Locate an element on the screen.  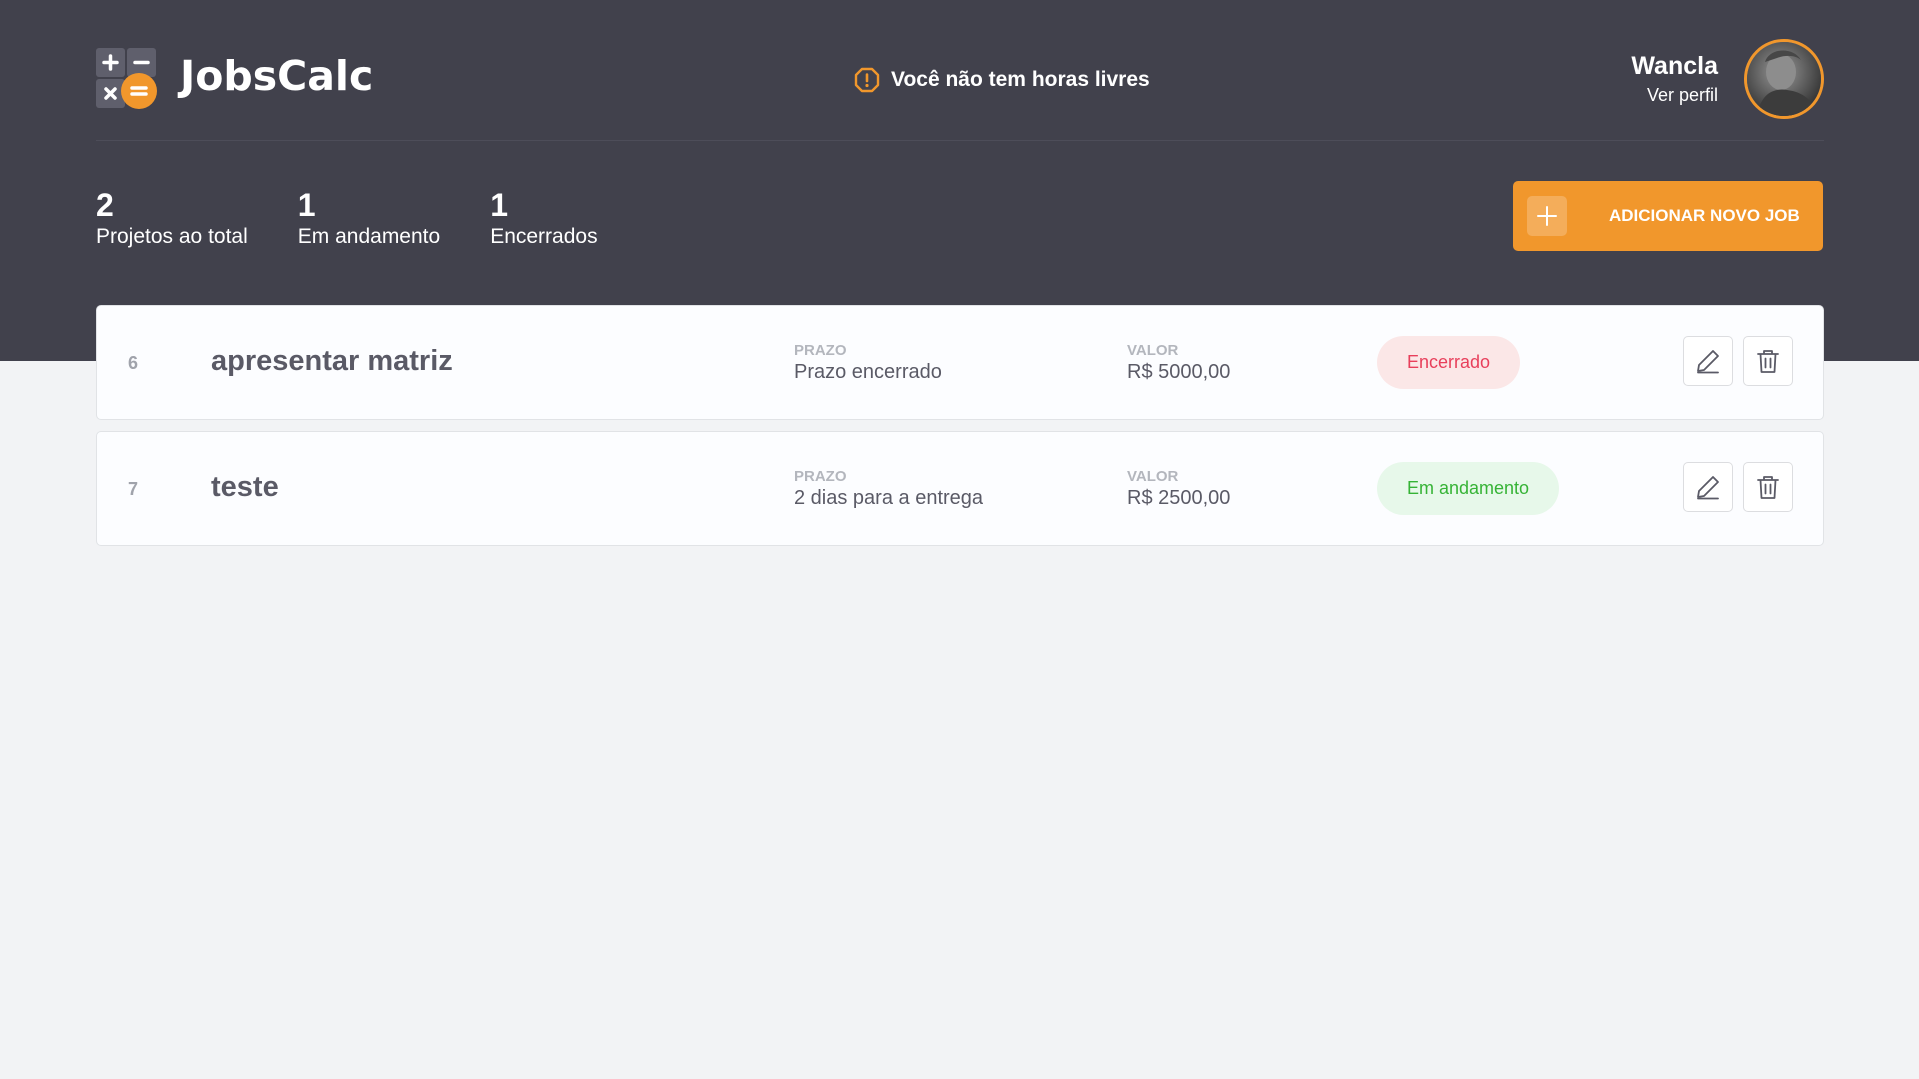
stat-in-progress: 1 Em andamento is located at coordinates (369, 223).